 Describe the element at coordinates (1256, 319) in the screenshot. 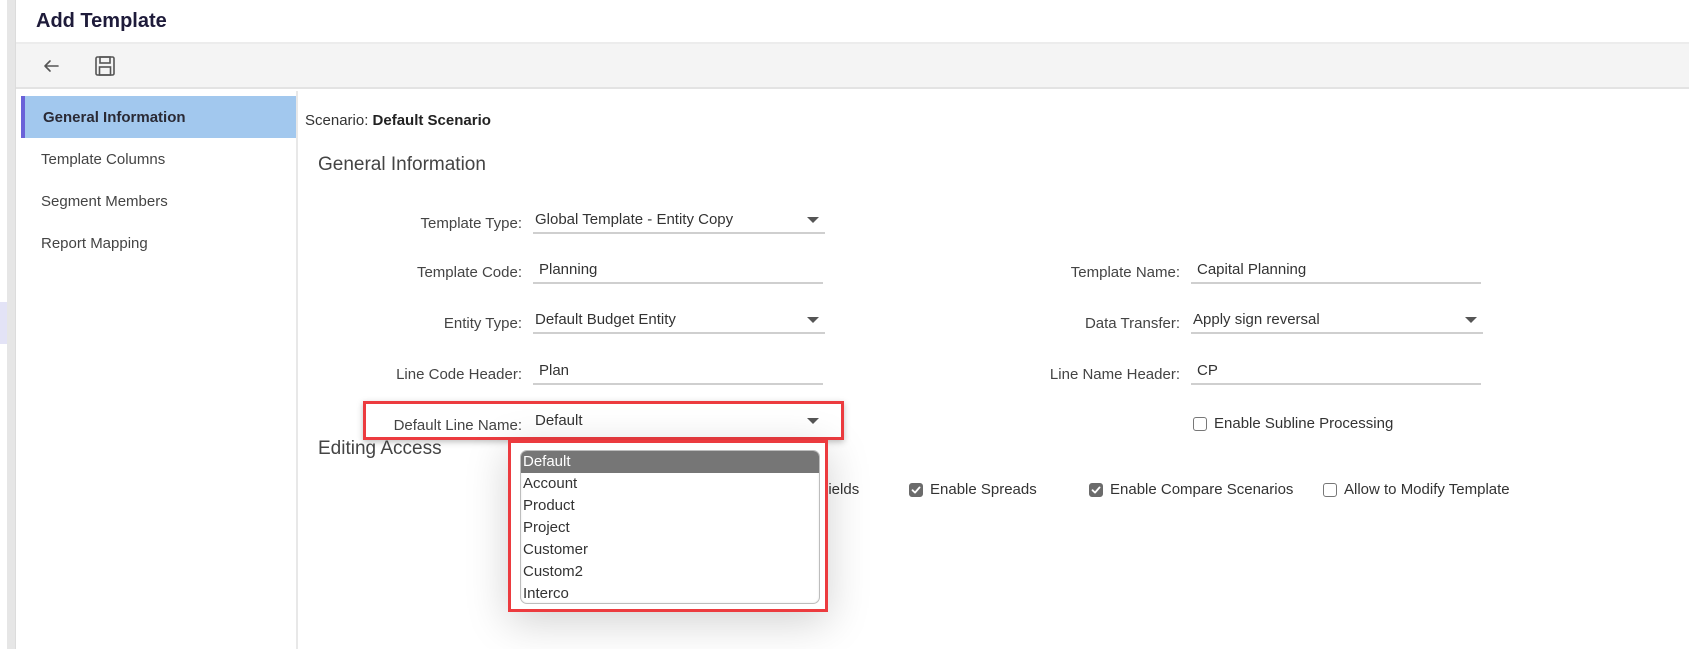

I see `data-transfer-value: Apply sign reversal` at that location.